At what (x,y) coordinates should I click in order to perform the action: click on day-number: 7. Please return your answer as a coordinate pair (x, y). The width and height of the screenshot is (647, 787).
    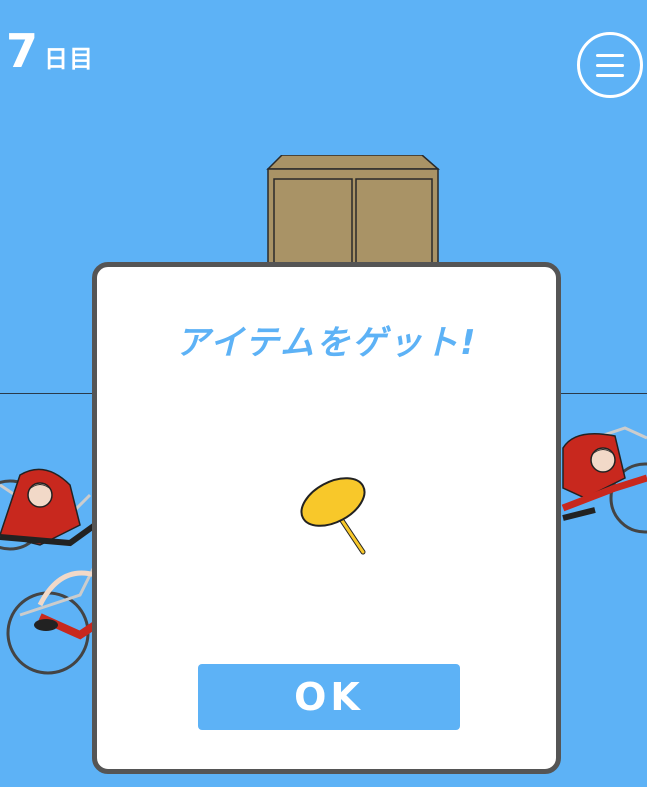
    Looking at the image, I should click on (22, 51).